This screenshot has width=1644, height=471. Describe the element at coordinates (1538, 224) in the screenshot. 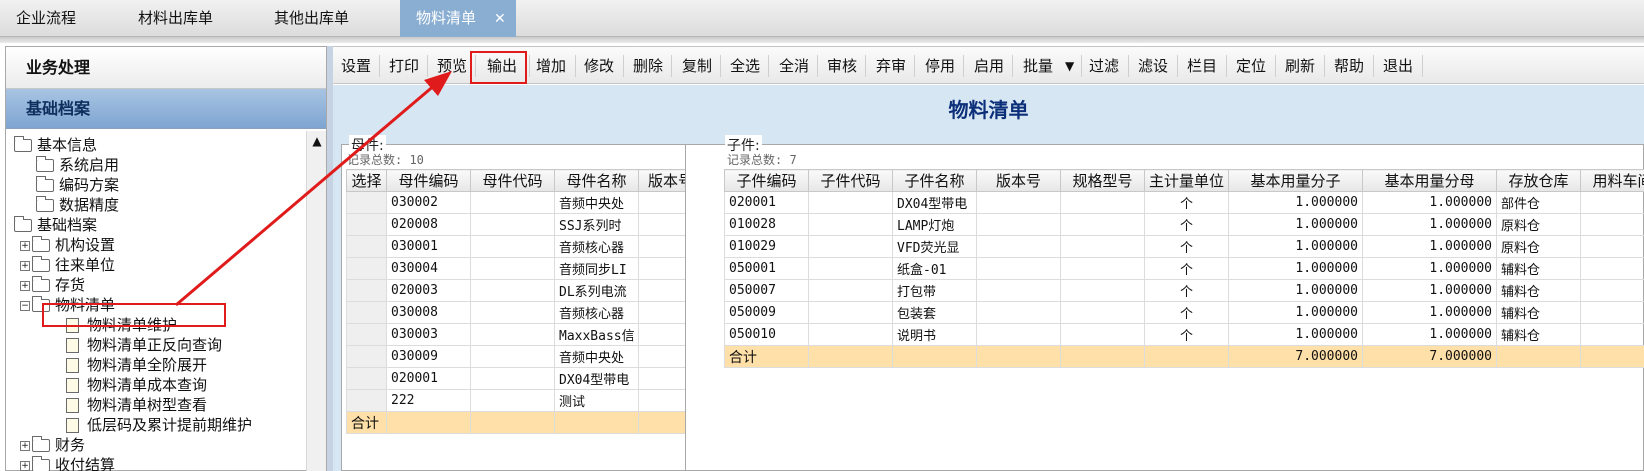

I see `table-cell: 原料仓` at that location.